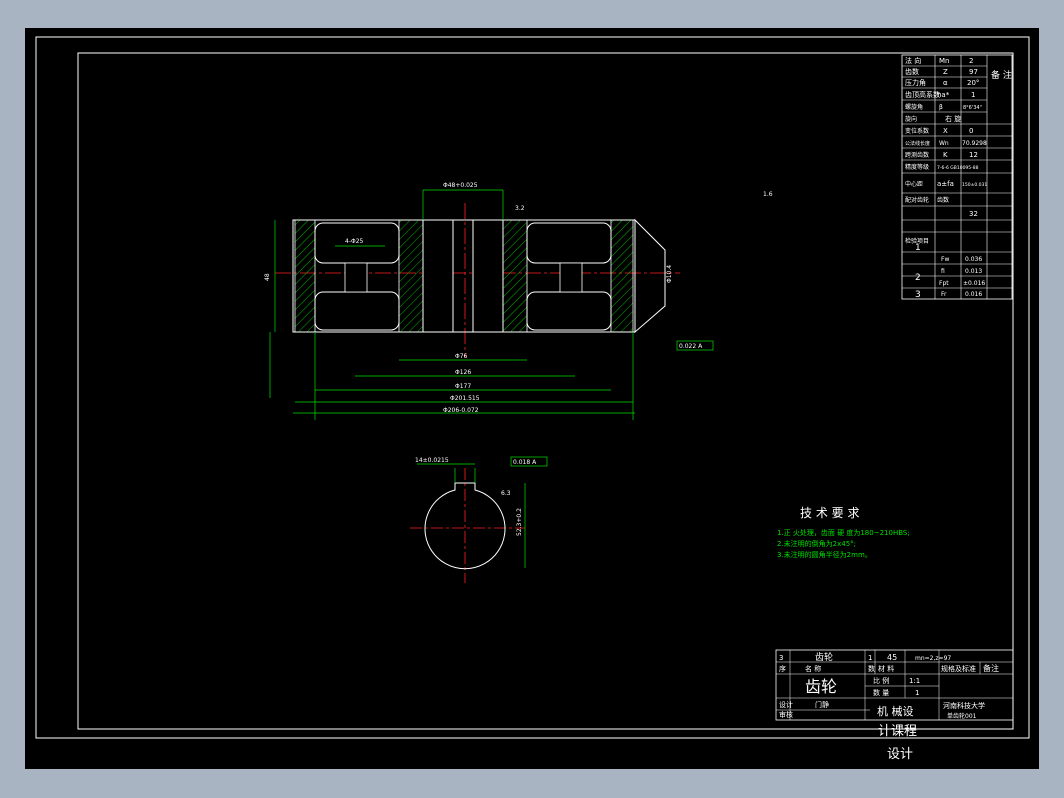 This screenshot has height=798, width=1064. Describe the element at coordinates (917, 693) in the screenshot. I see `tb-qty-value: 1` at that location.